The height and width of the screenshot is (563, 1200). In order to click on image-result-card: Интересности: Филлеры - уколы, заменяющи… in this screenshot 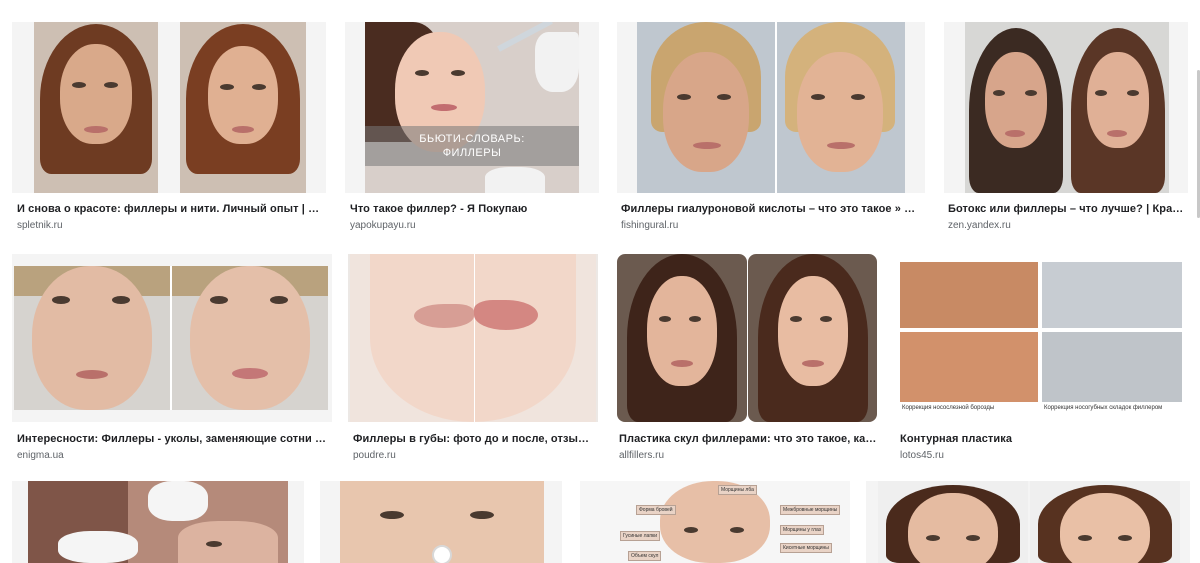, I will do `click(172, 361)`.